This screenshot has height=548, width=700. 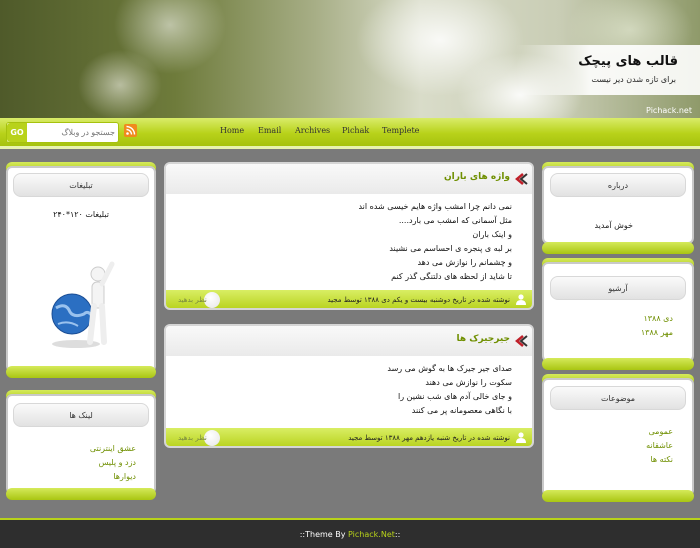 What do you see at coordinates (484, 339) in the screenshot?
I see `post-title: جیرجیرک ها` at bounding box center [484, 339].